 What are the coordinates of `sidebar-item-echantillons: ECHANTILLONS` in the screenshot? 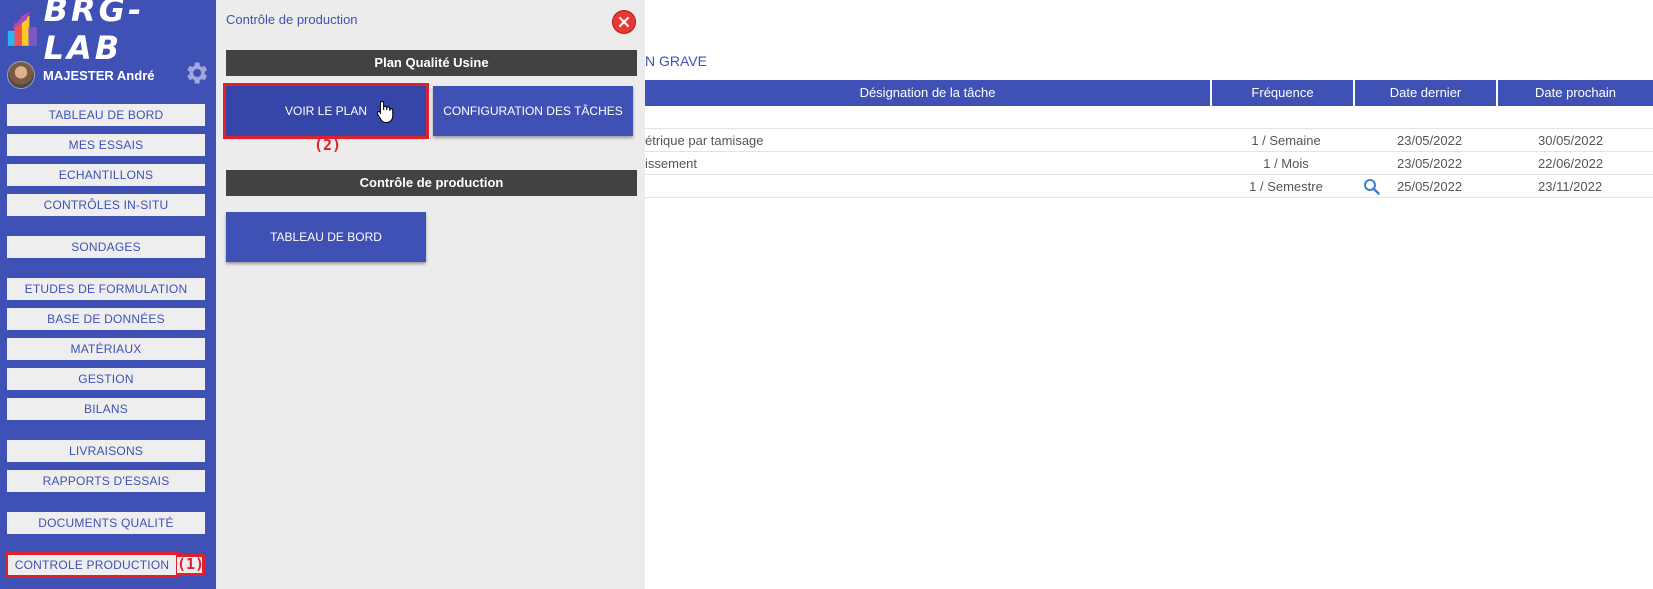 It's located at (106, 175).